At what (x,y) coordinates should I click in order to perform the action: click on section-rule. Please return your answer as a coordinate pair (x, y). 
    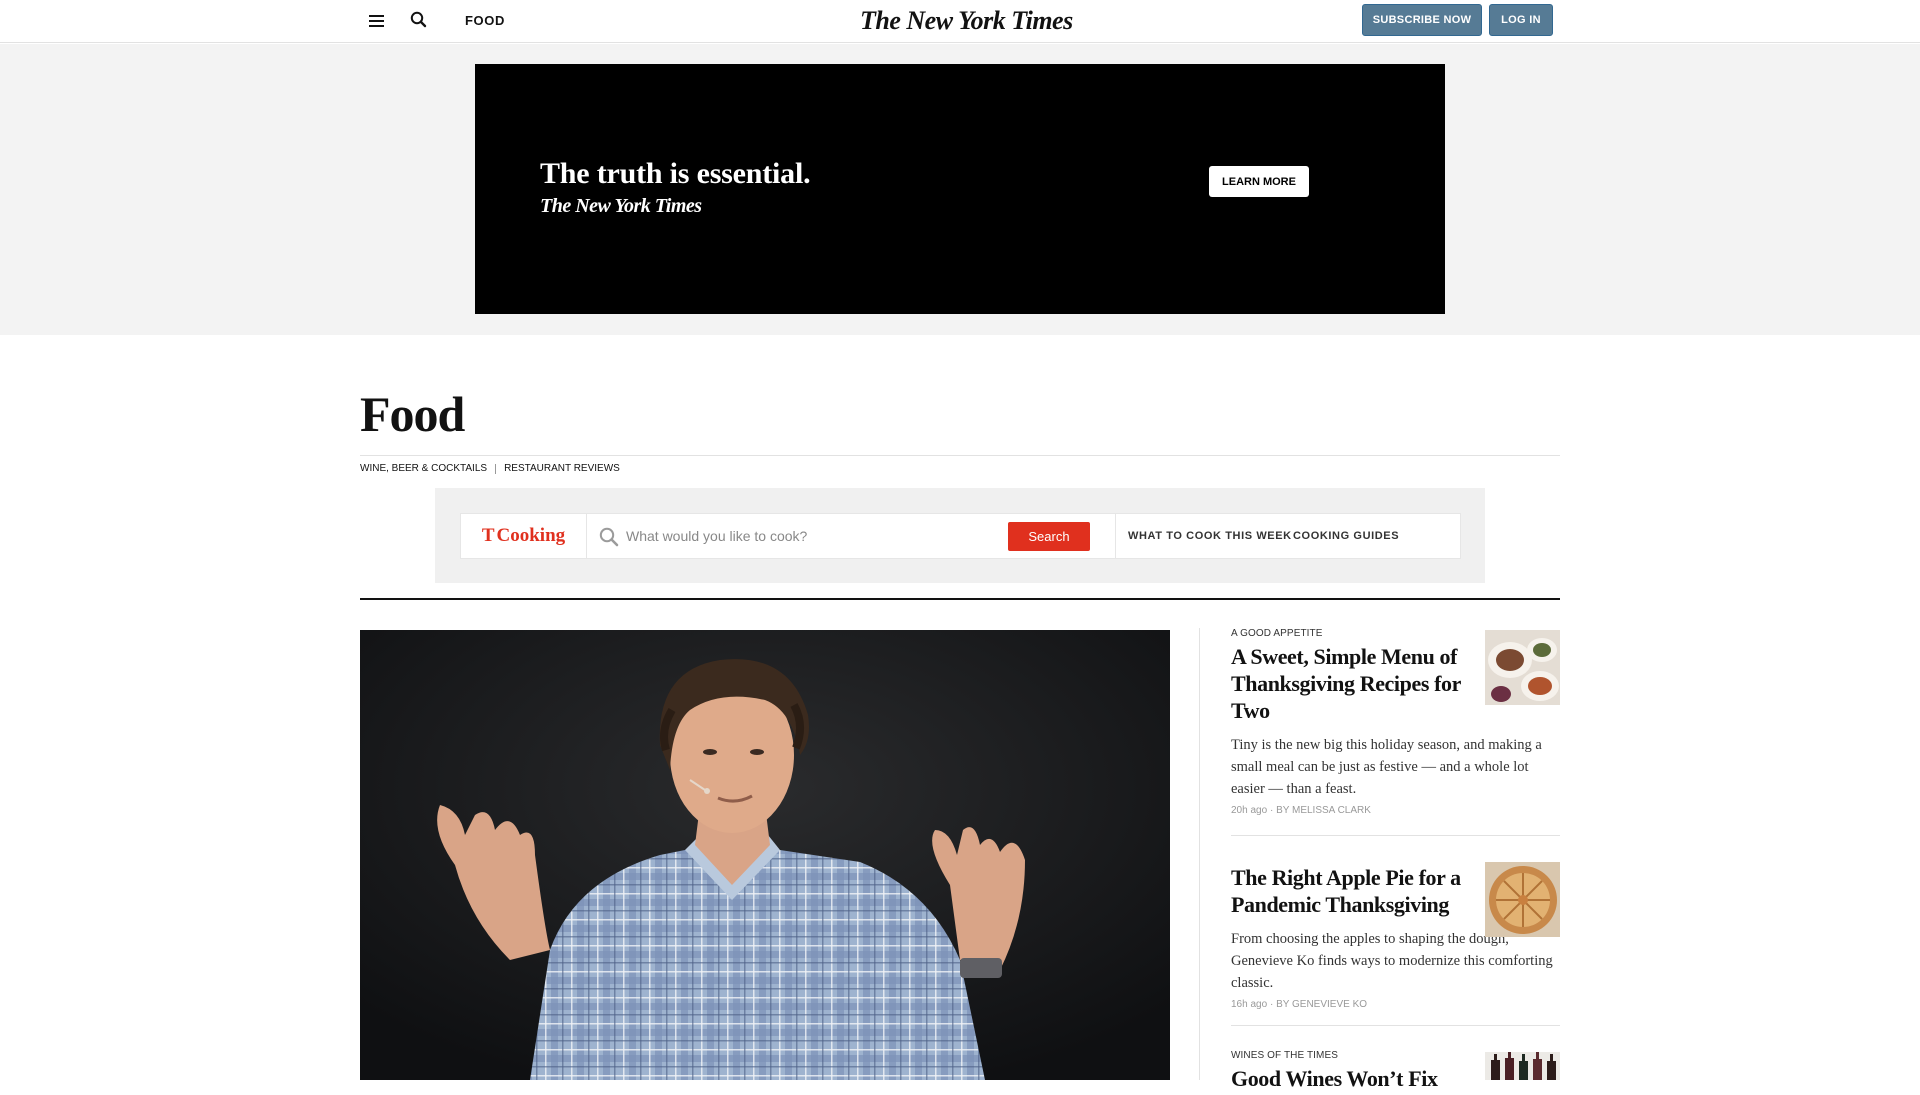
    Looking at the image, I should click on (960, 599).